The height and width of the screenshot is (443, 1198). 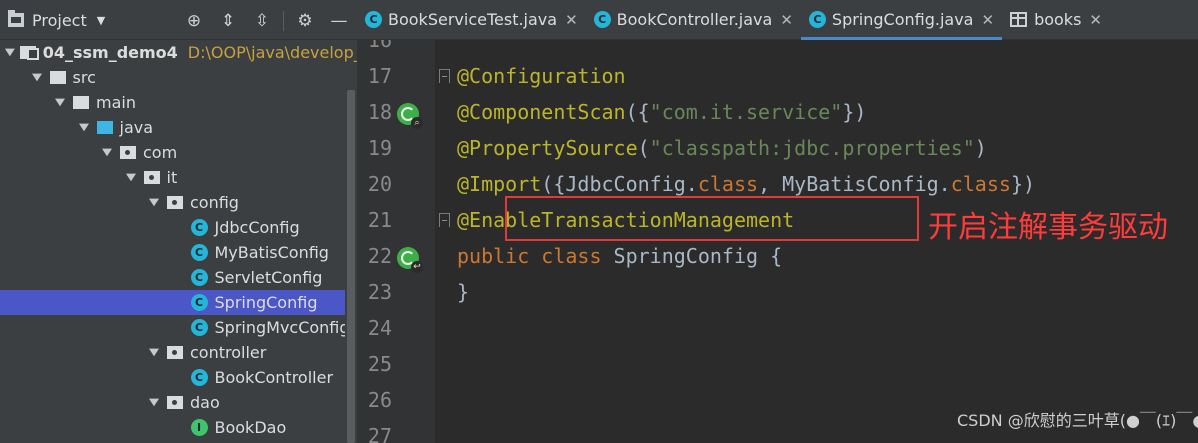 I want to click on tree-item-label: MyBatisConfig, so click(x=271, y=252).